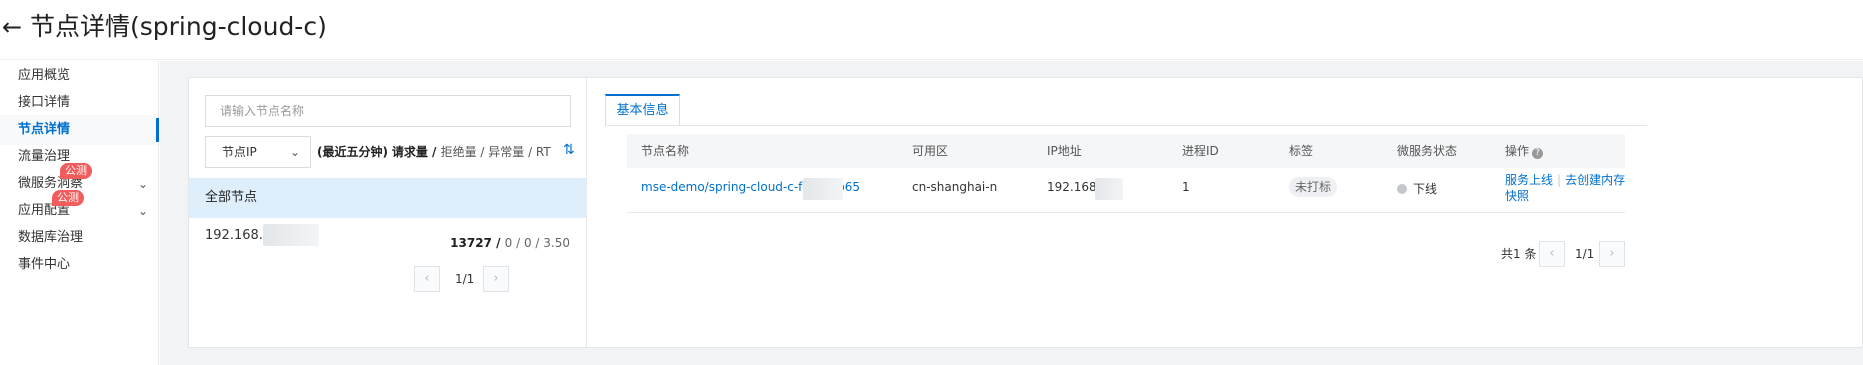  Describe the element at coordinates (79, 208) in the screenshot. I see `sidebar-item-app-config: 应用配置 公测 ⌄` at that location.